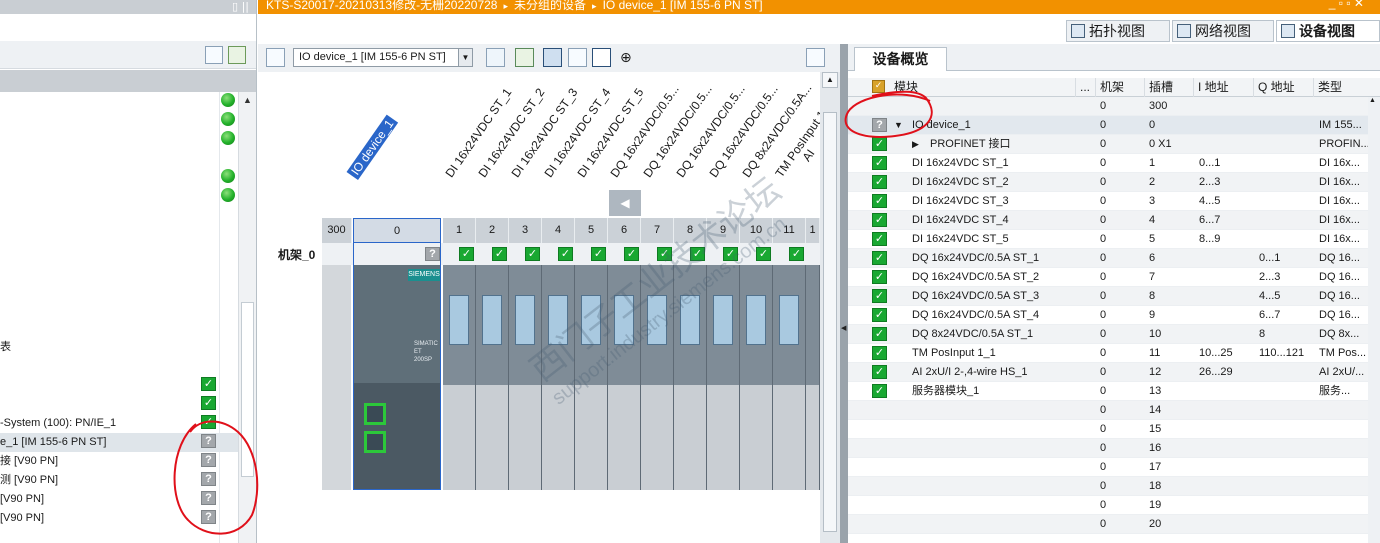 The height and width of the screenshot is (543, 1380). What do you see at coordinates (214, 55) in the screenshot?
I see `list-view-icon` at bounding box center [214, 55].